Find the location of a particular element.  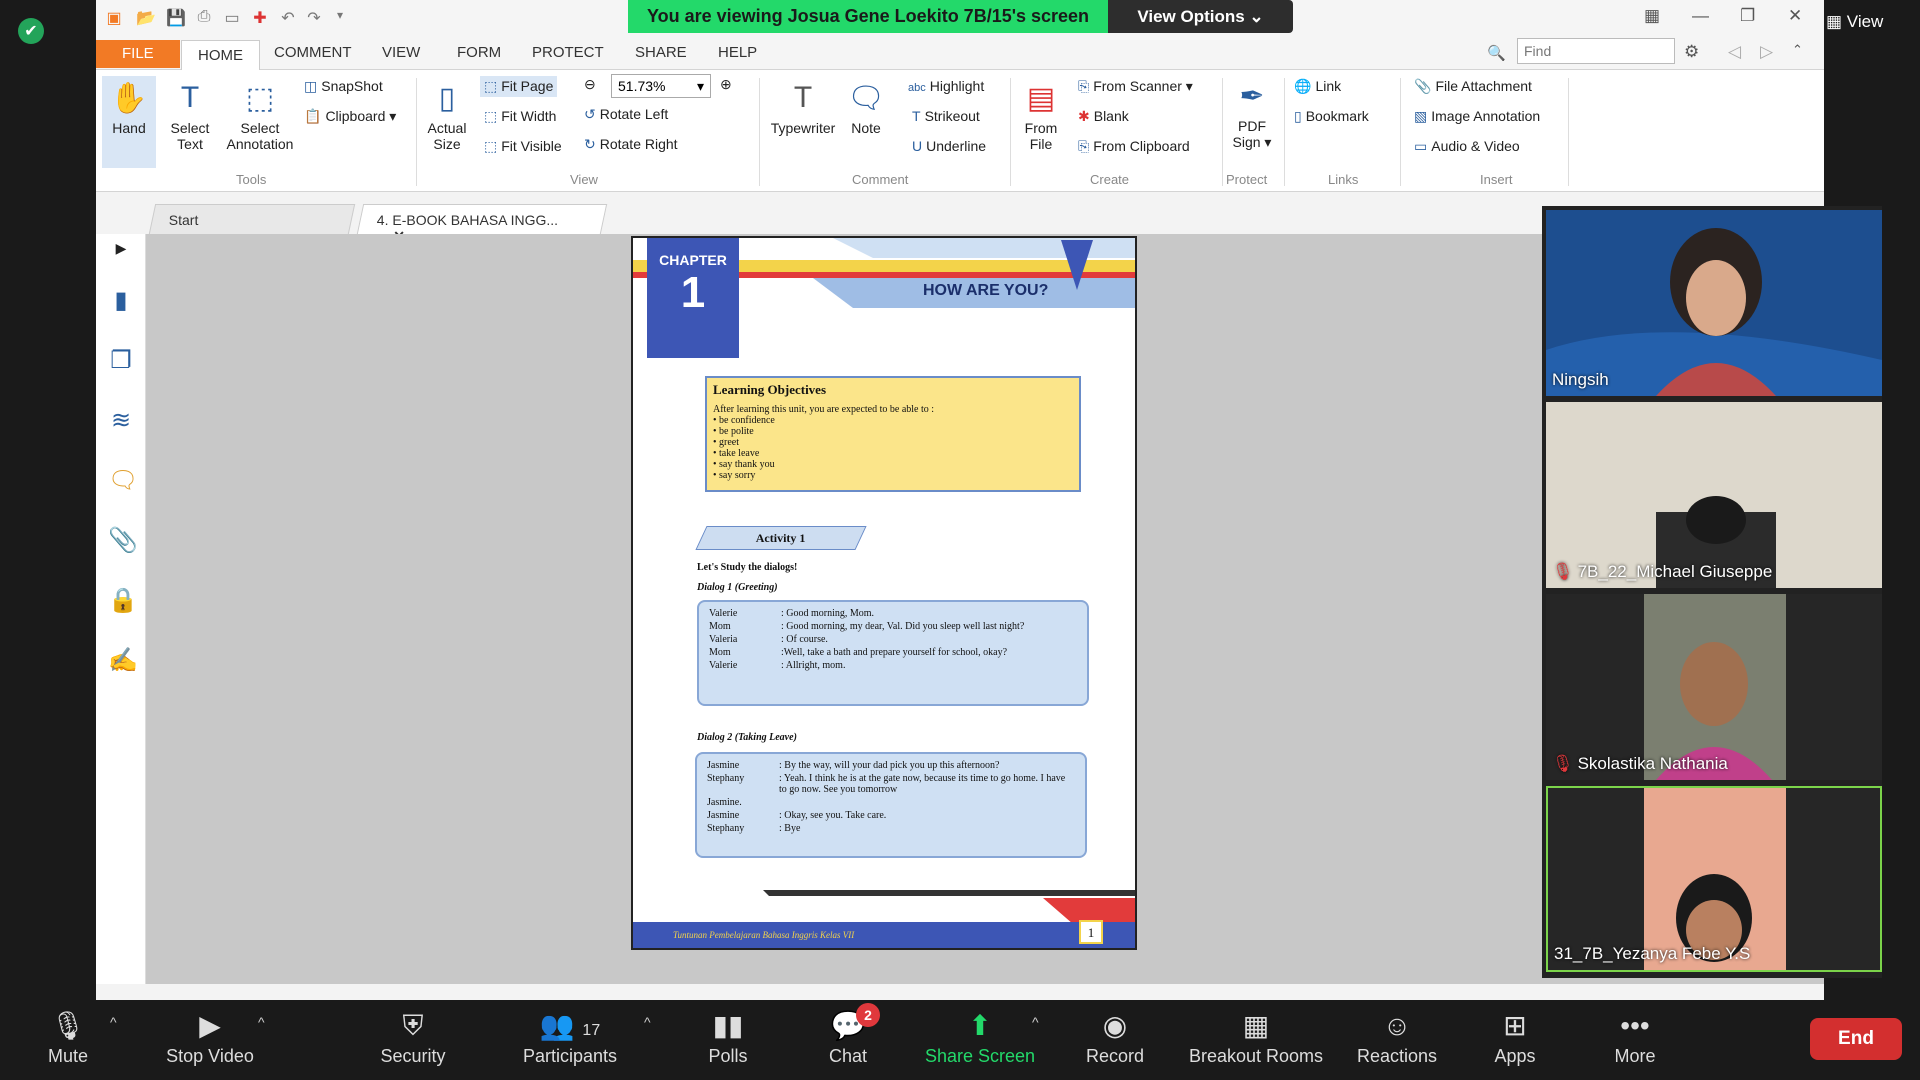

select-text-button: T Select Text is located at coordinates (190, 116).